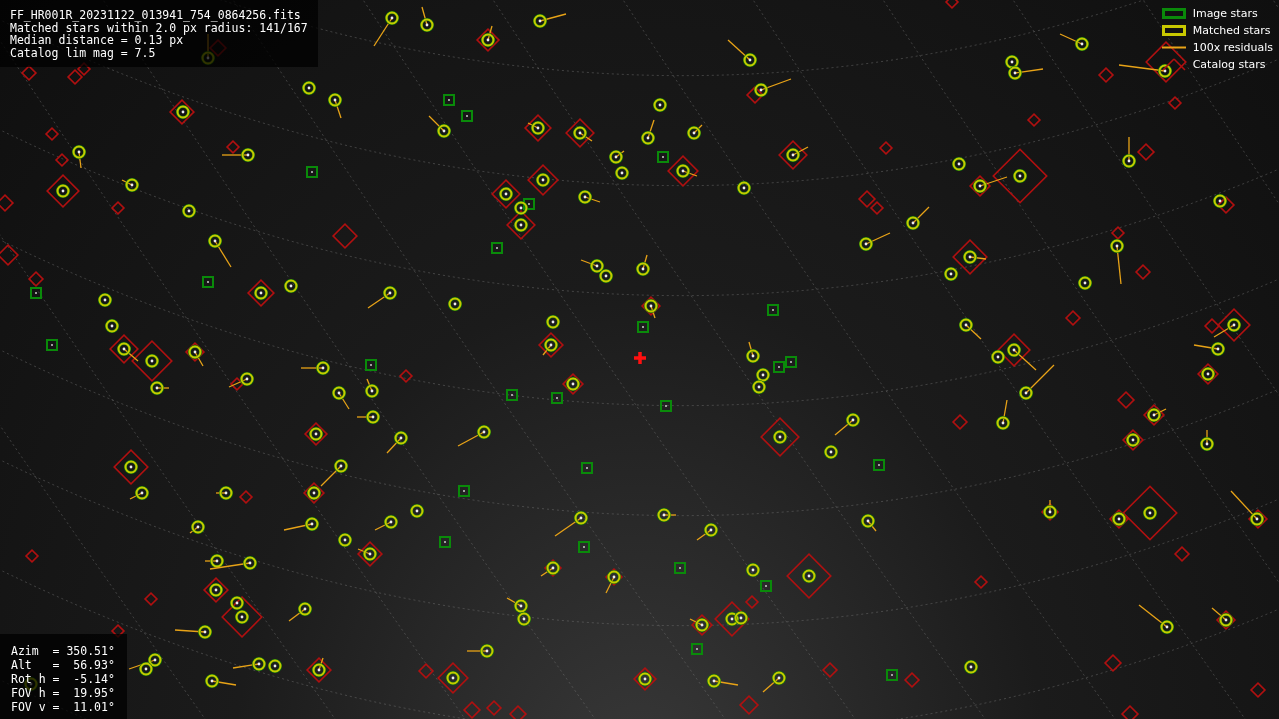  Describe the element at coordinates (1231, 30) in the screenshot. I see `legend-label: Matched stars` at that location.